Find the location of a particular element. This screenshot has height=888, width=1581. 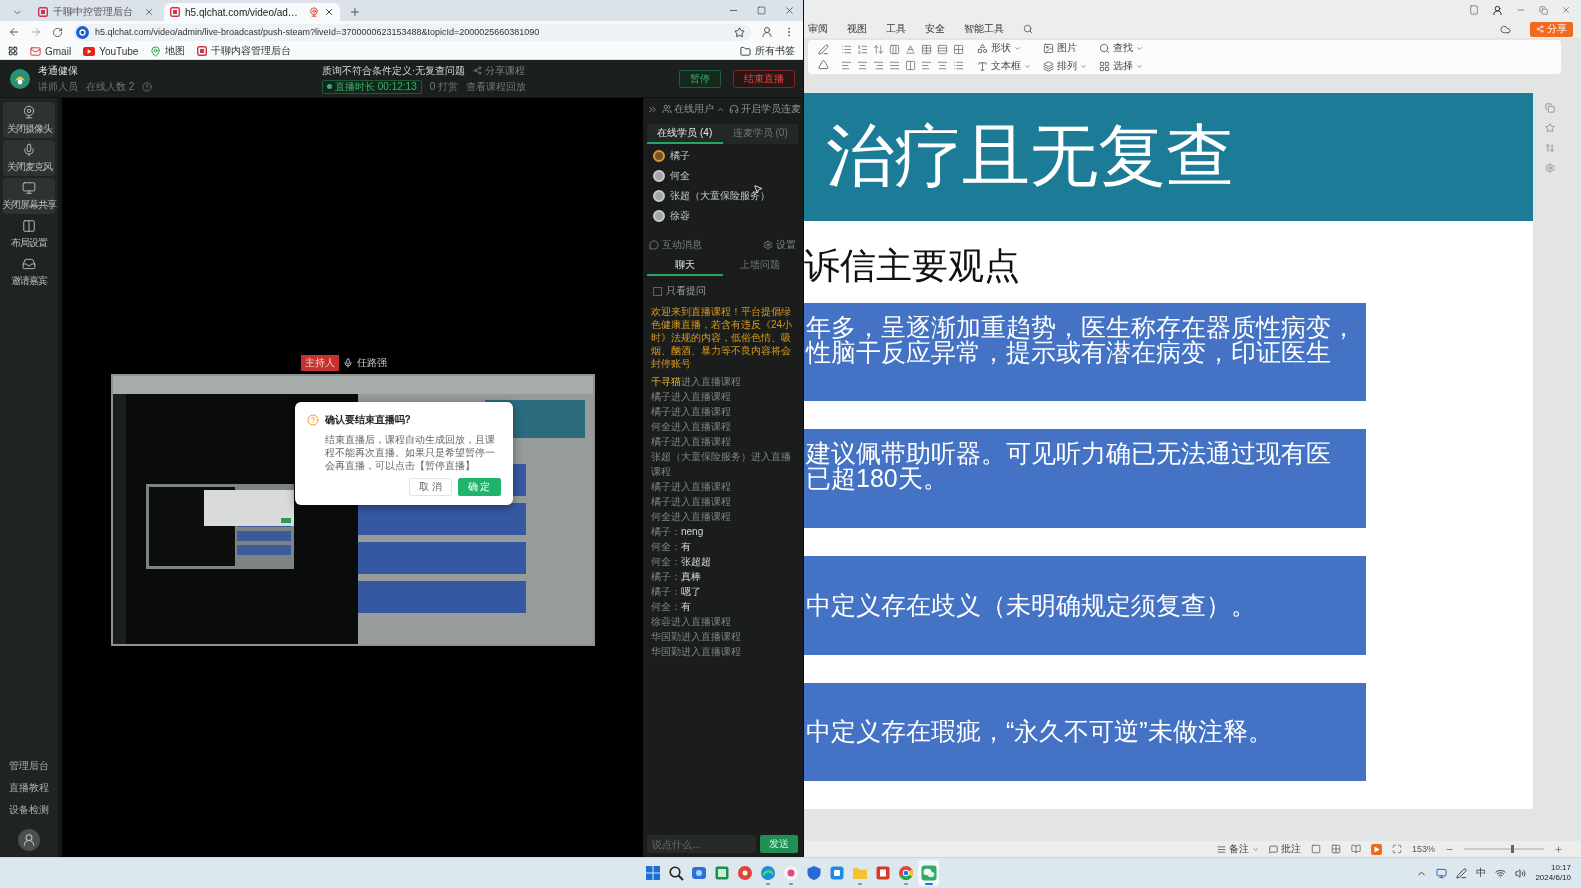

checkbox is located at coordinates (657, 291).